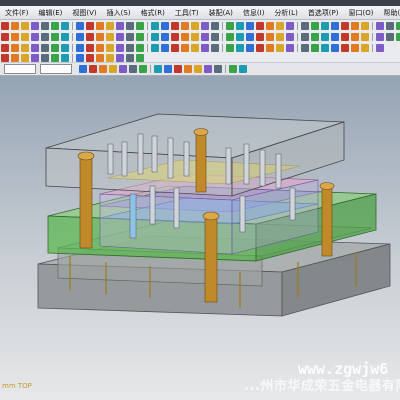 The height and width of the screenshot is (400, 400). What do you see at coordinates (285, 13) in the screenshot?
I see `menu-analysis: 分析(L)` at bounding box center [285, 13].